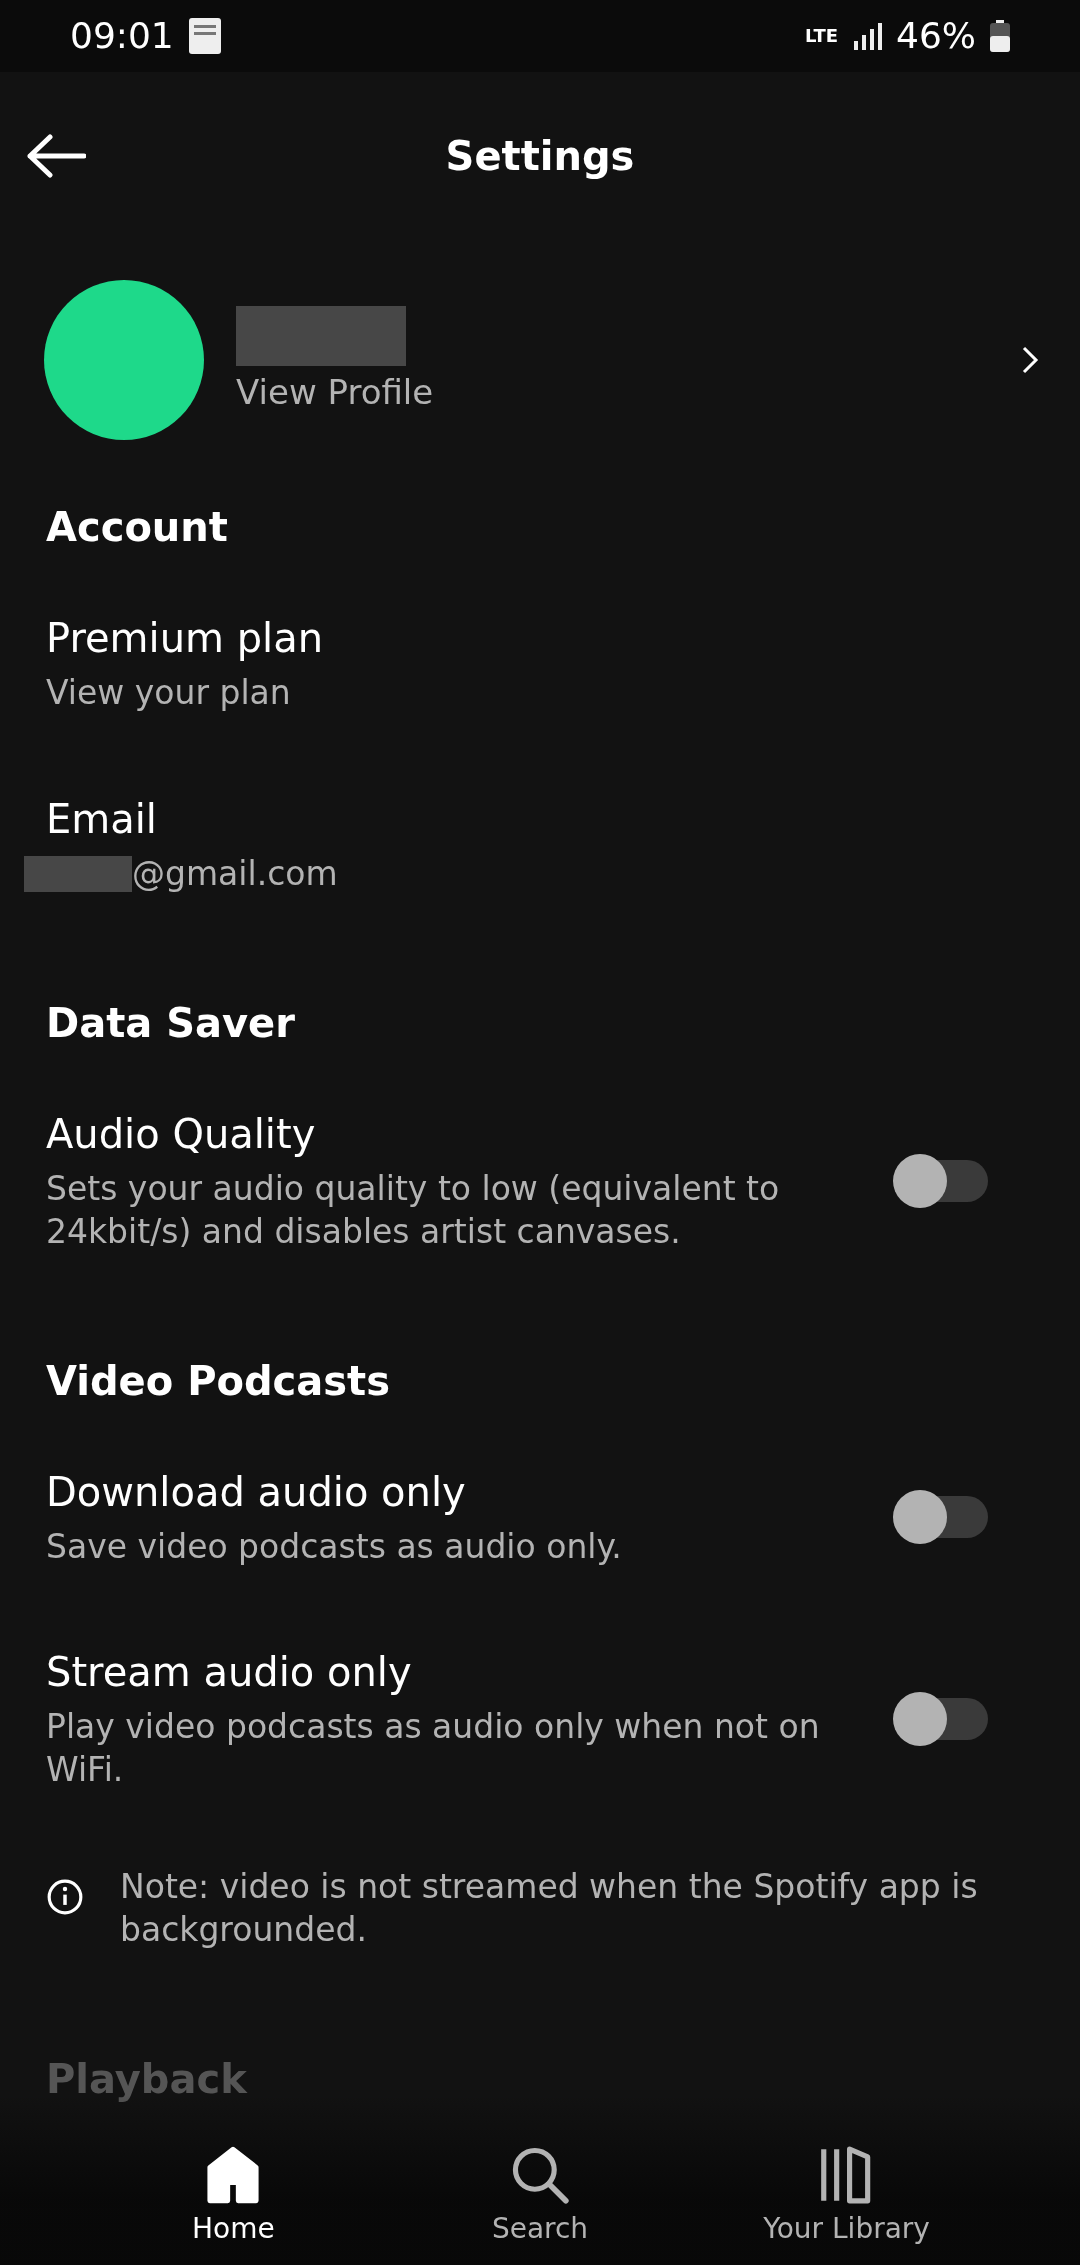 The width and height of the screenshot is (1080, 2265). I want to click on setting-title: Premium plan, so click(185, 638).